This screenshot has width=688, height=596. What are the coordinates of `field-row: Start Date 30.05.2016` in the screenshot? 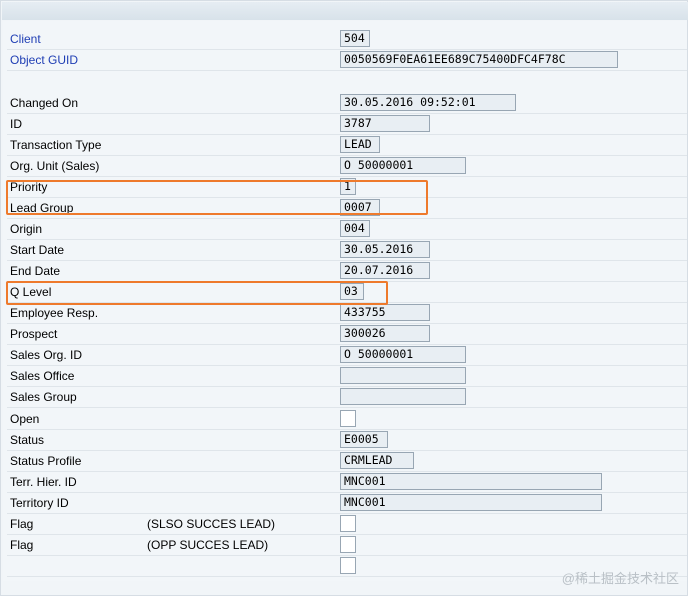 It's located at (347, 250).